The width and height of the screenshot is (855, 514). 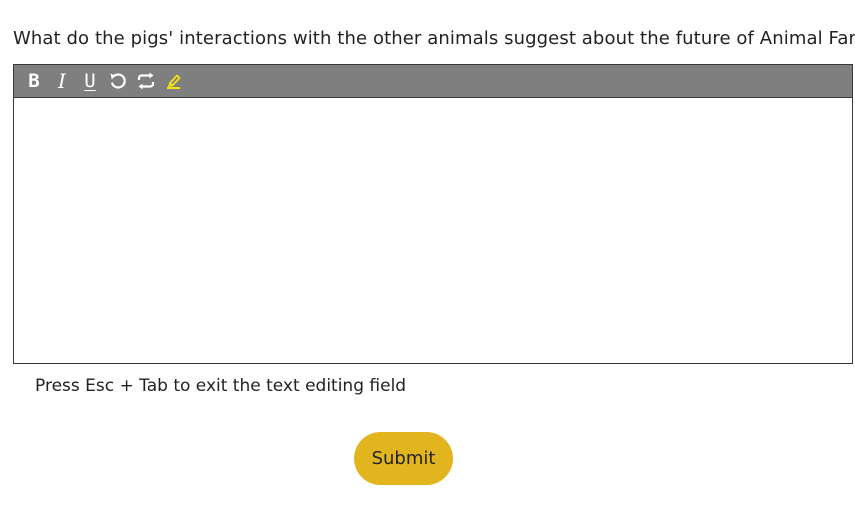 I want to click on highlight-button, so click(x=174, y=81).